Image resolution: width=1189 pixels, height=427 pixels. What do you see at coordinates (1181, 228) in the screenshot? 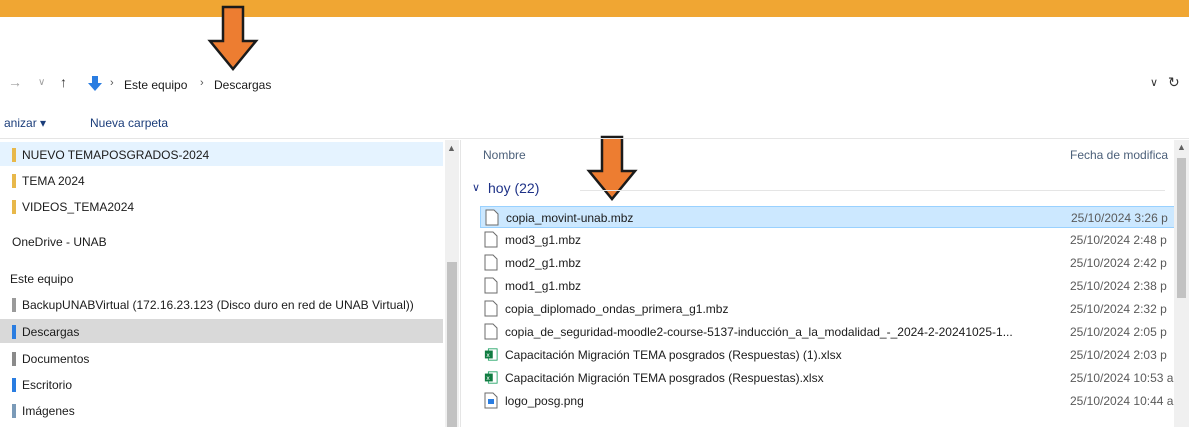
I see `file-list-scrollbar-thumb` at bounding box center [1181, 228].